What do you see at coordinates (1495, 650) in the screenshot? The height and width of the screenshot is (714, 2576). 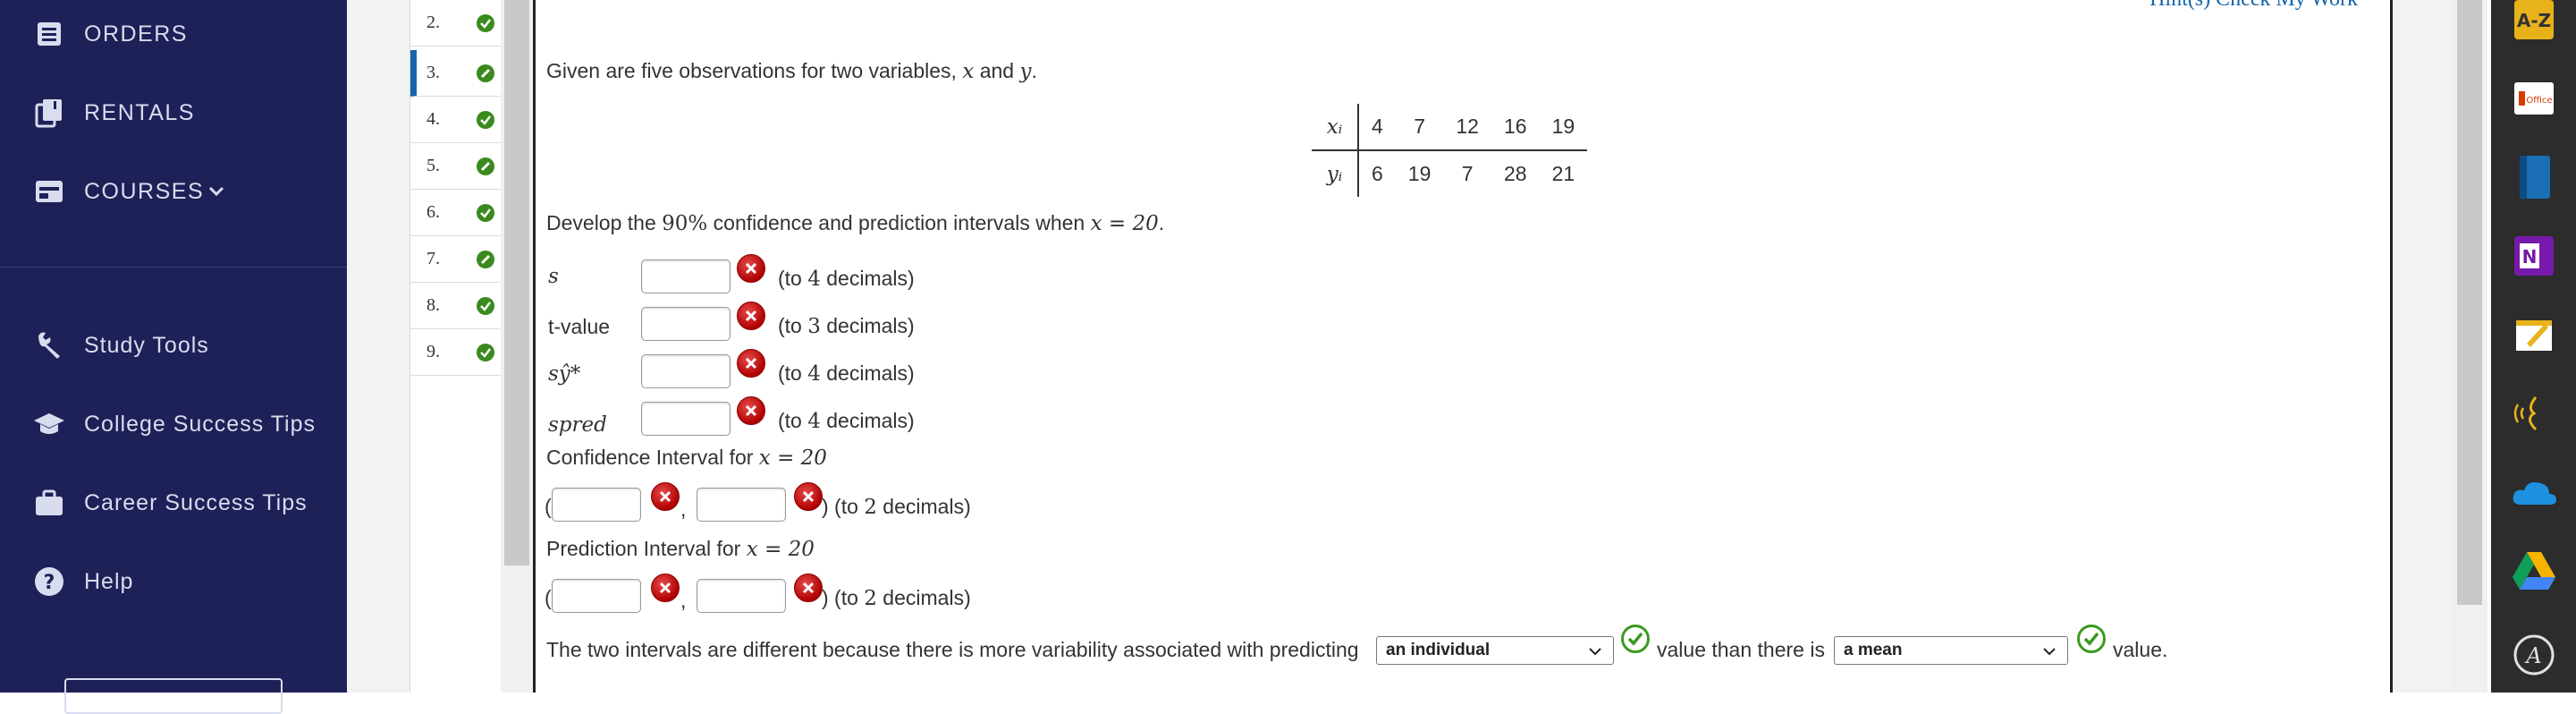 I see `predict-select: an individual` at bounding box center [1495, 650].